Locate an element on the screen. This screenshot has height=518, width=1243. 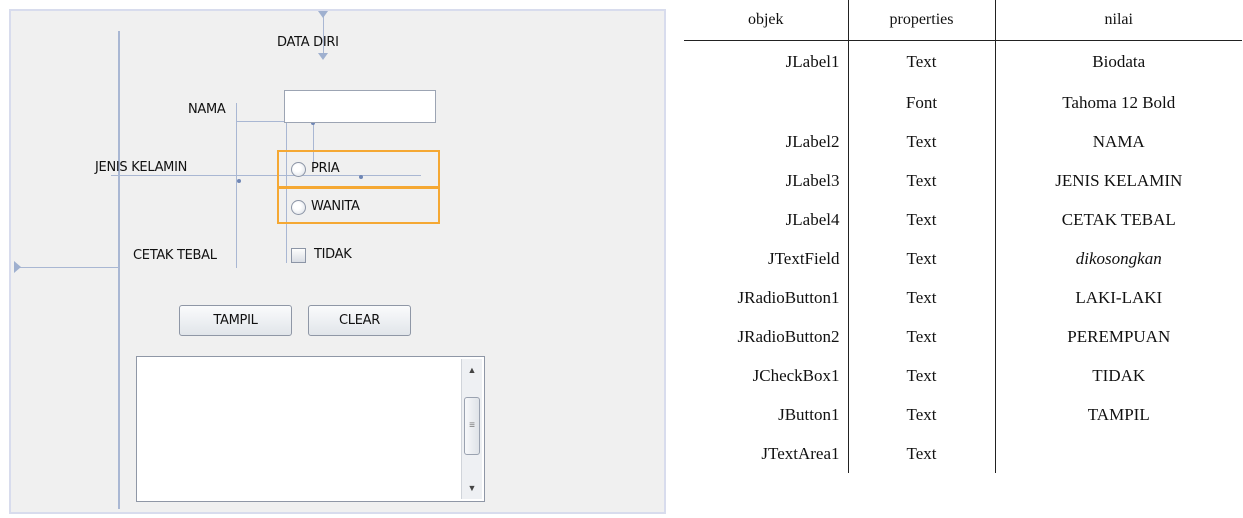
guide-vertical-left is located at coordinates (119, 270).